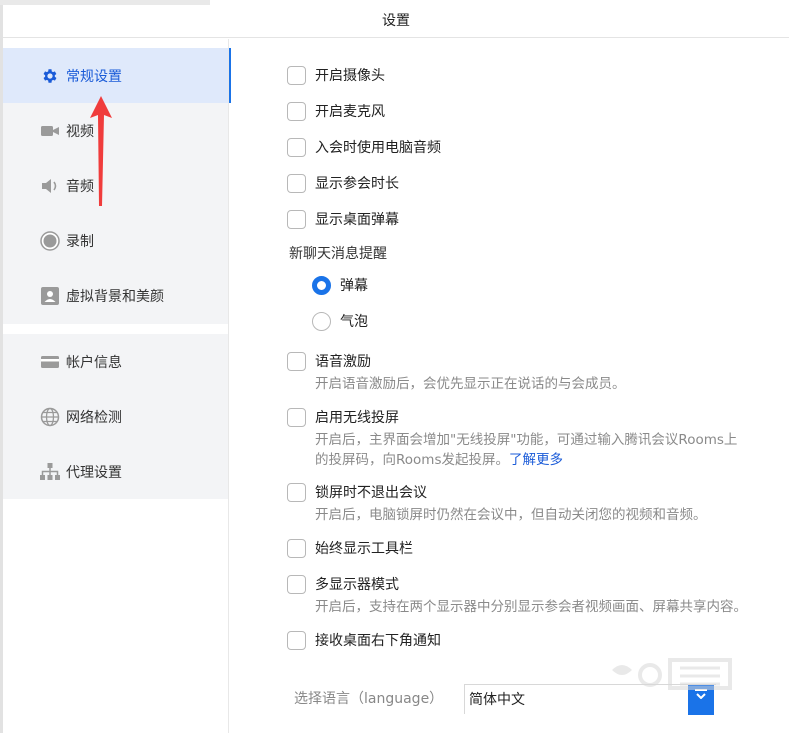  Describe the element at coordinates (296, 219) in the screenshot. I see `desktop-danmaku-checkbox` at that location.